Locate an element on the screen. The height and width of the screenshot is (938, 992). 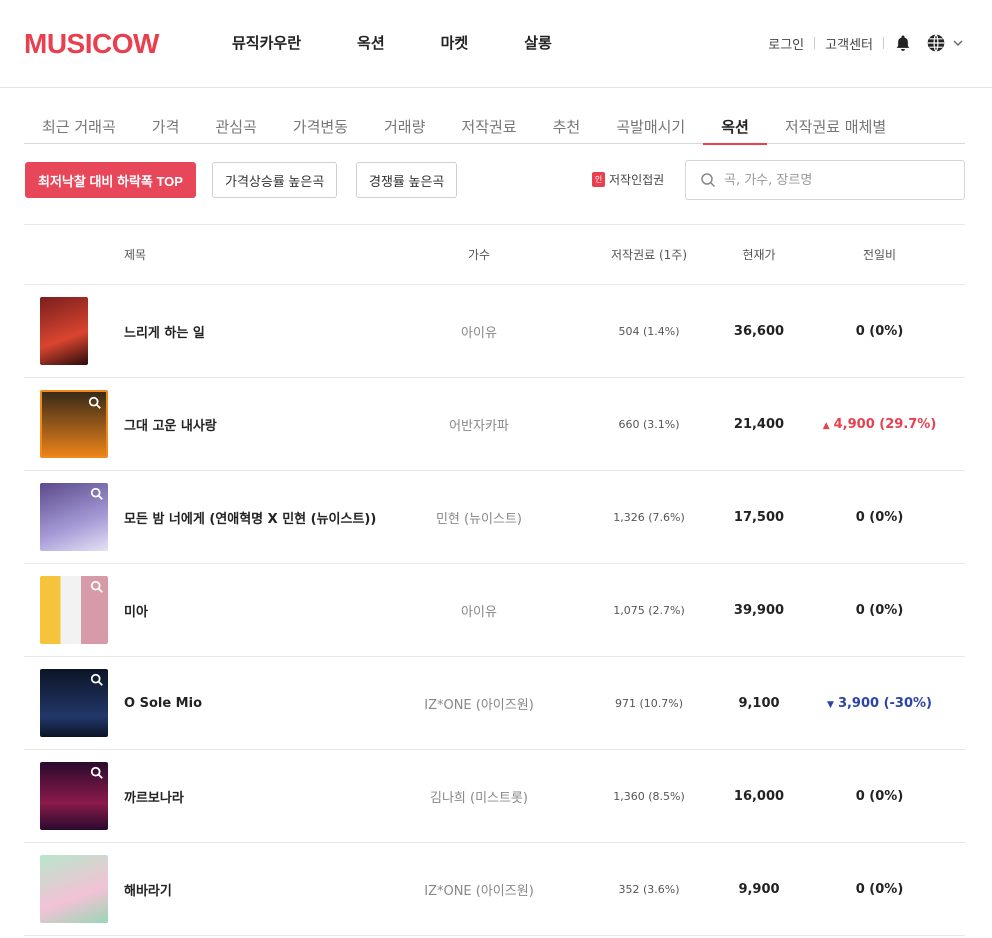
song-royalty: 1,326 (7.6%) is located at coordinates (649, 517).